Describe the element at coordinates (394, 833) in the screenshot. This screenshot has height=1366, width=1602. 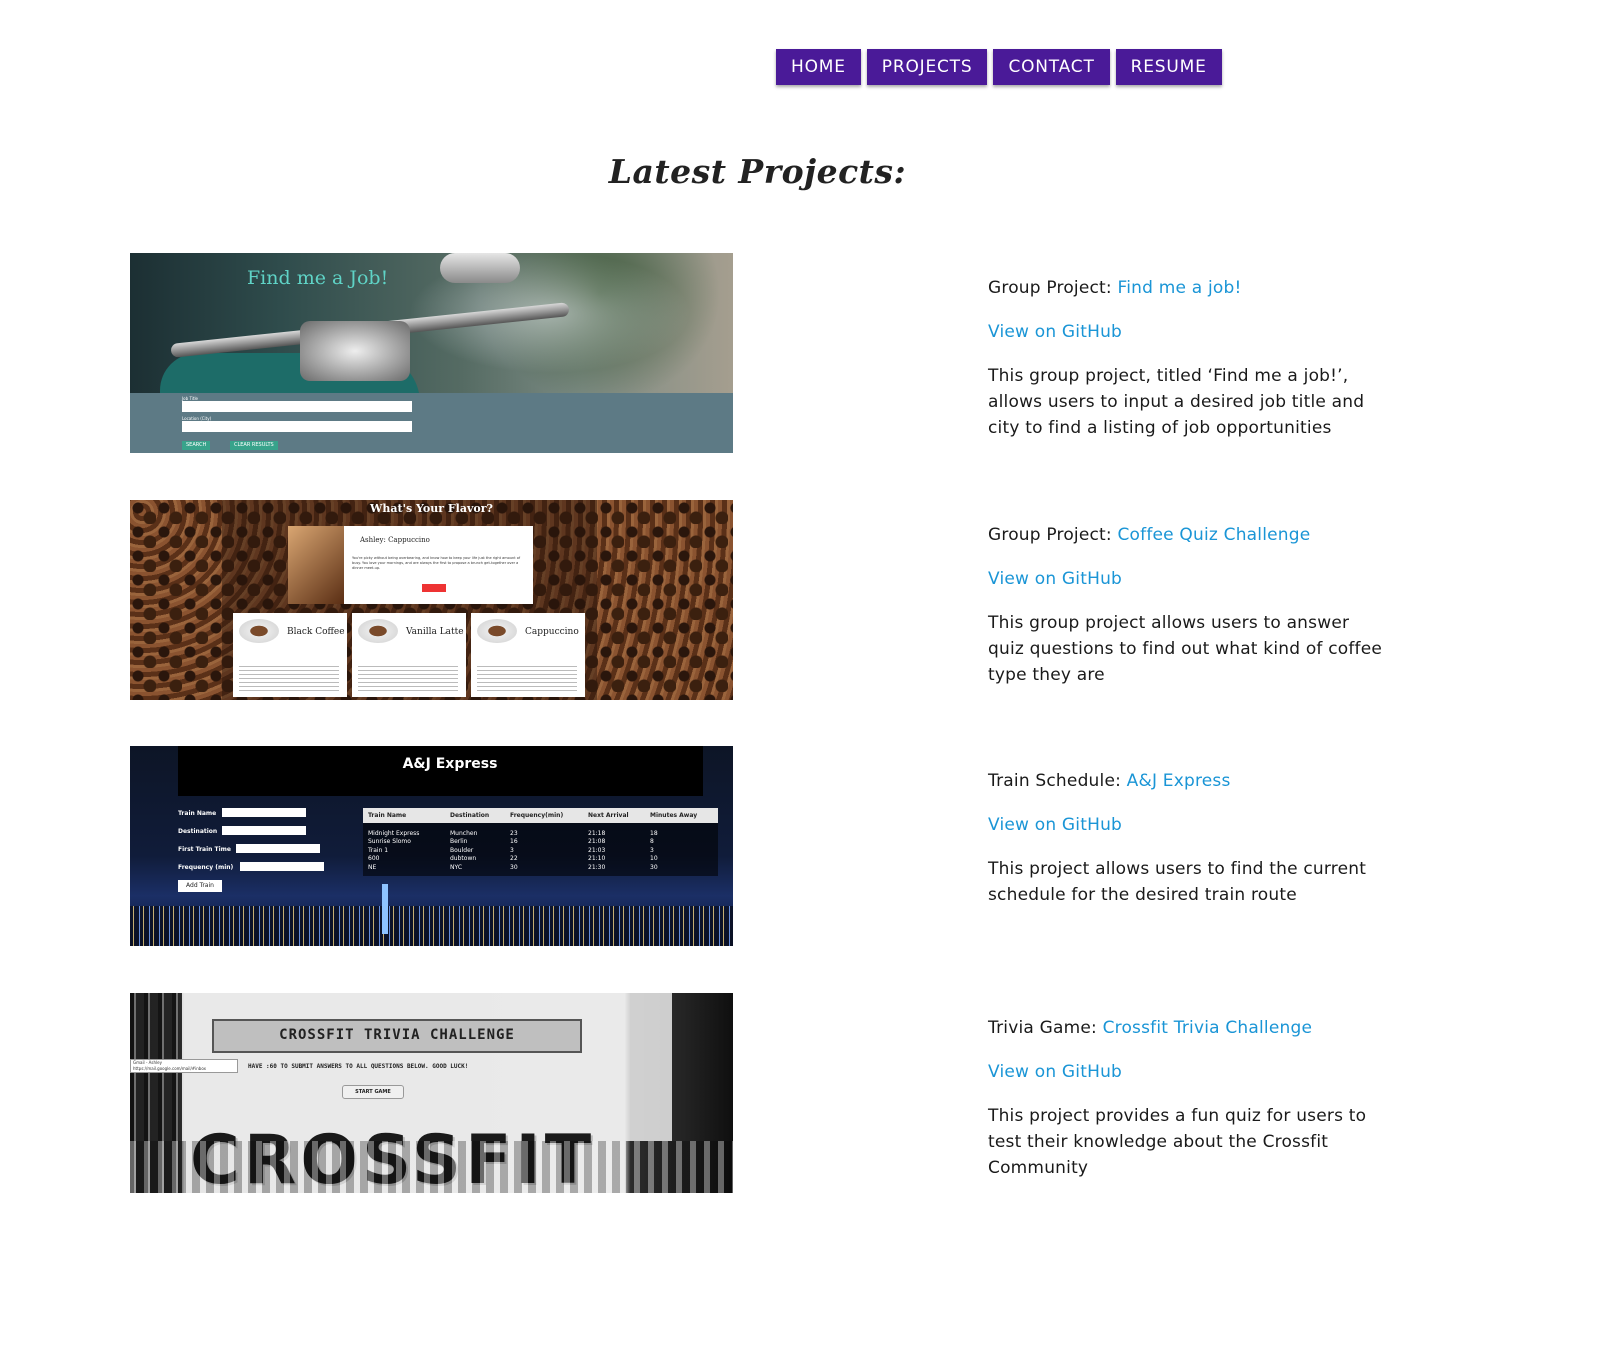
I see `screenshot-table-cell: Midnight Express` at that location.